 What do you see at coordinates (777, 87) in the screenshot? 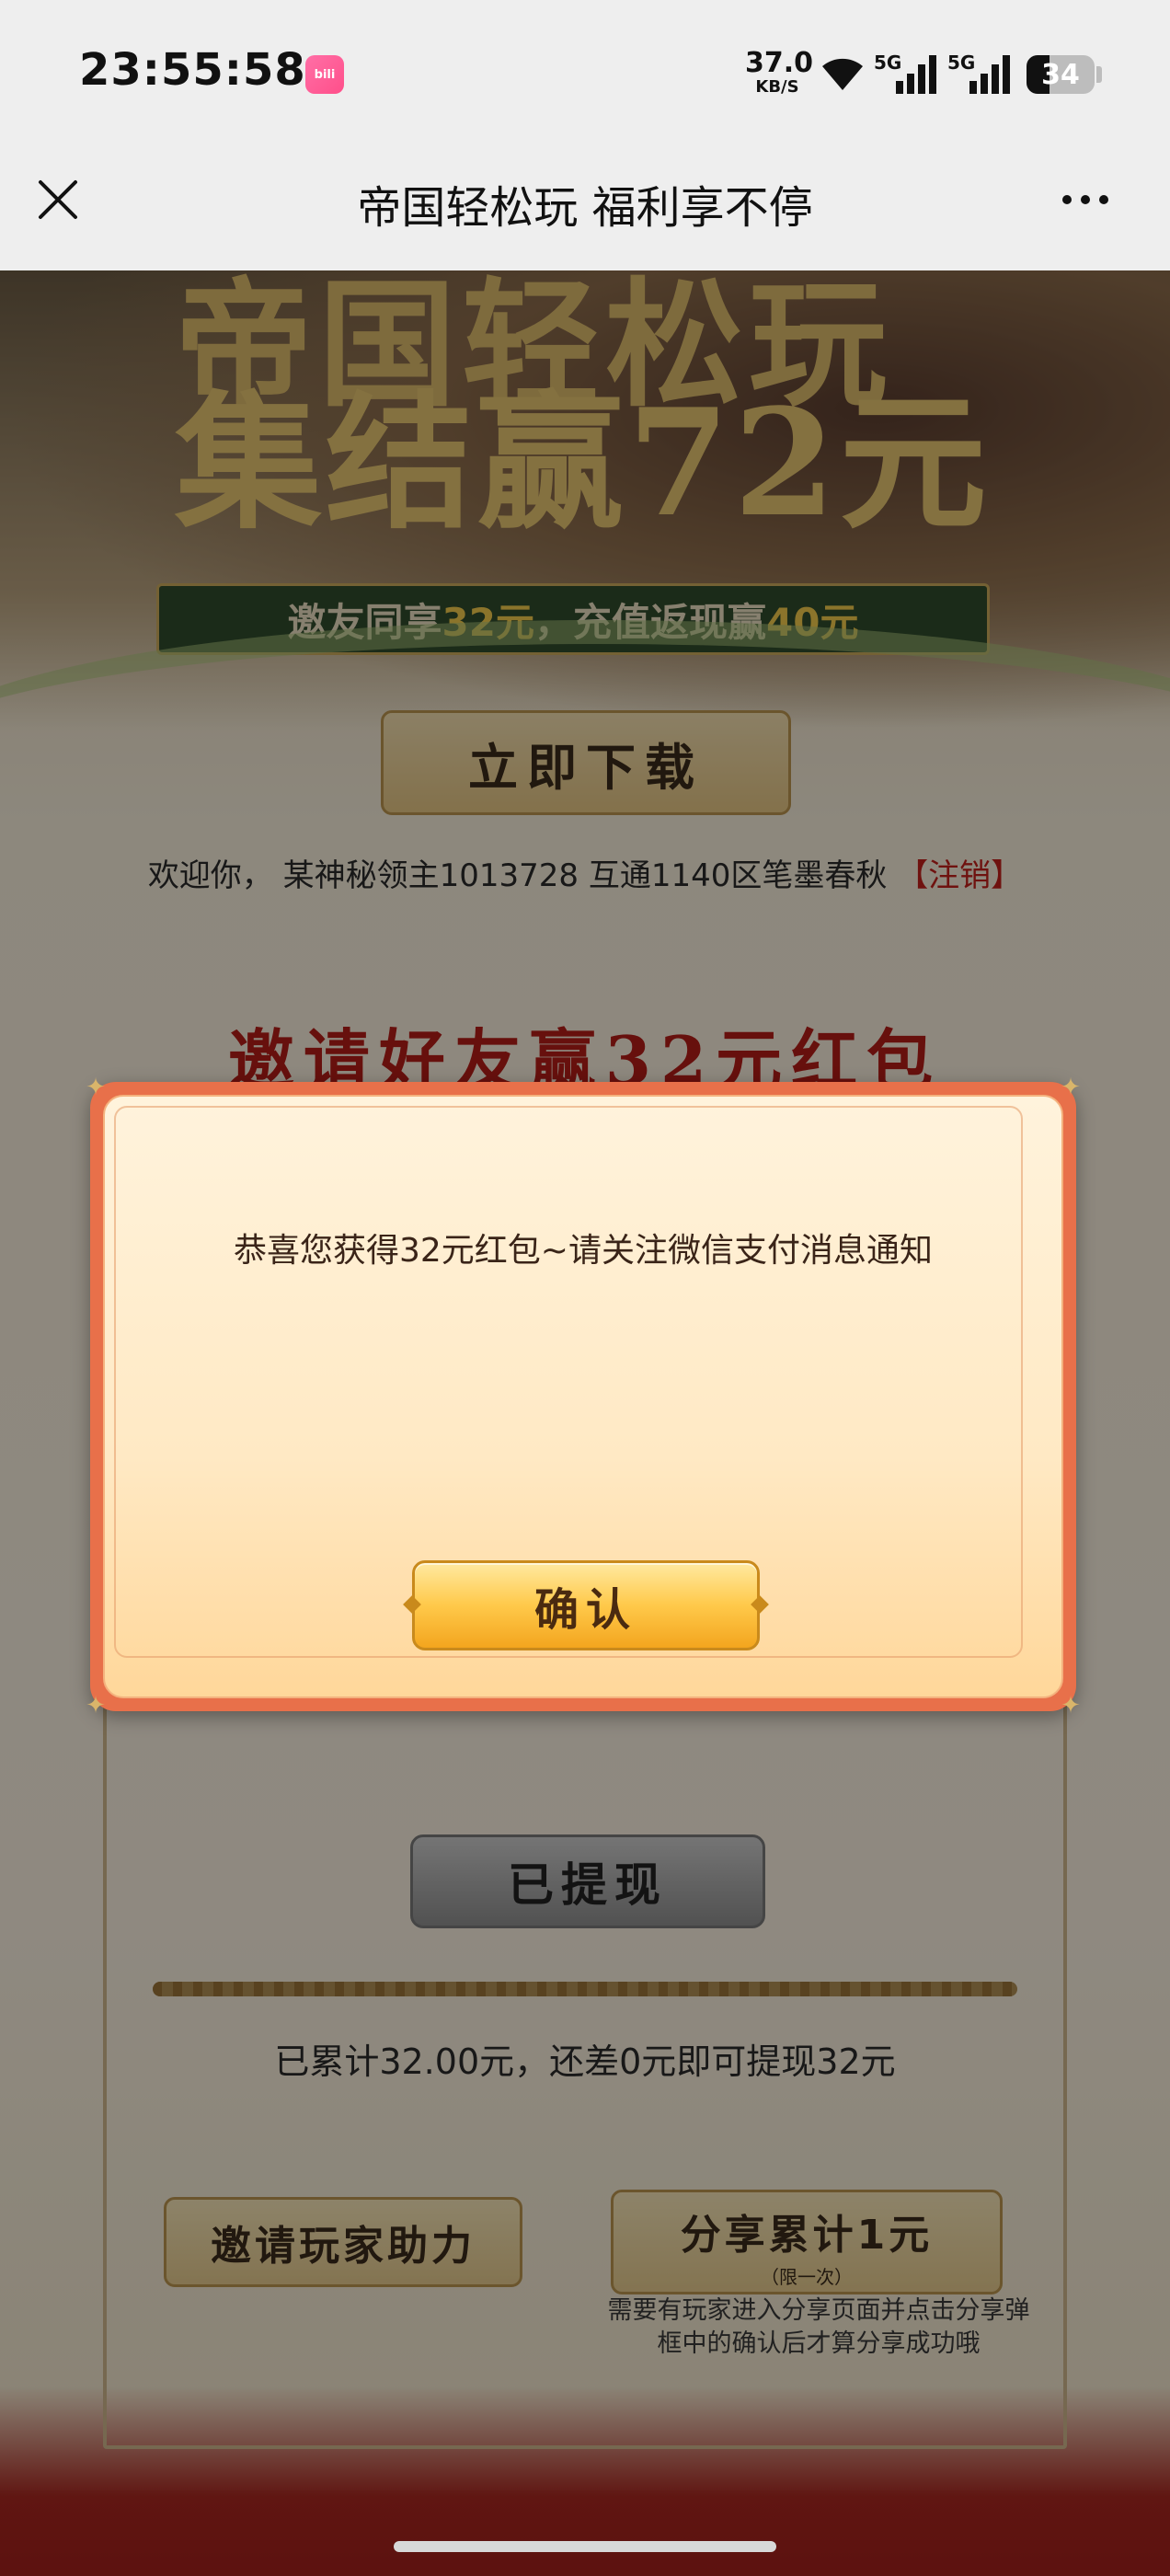
I see `network-speed-unit: KB/S` at bounding box center [777, 87].